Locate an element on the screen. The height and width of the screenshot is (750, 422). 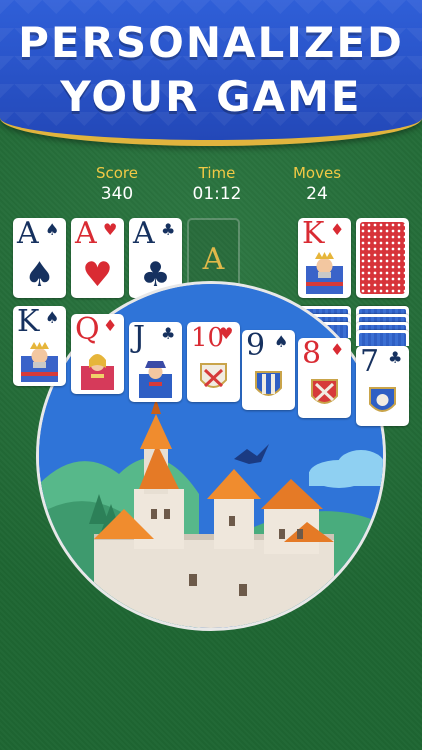
slot-placeholder-rank: A is located at coordinates (213, 259).